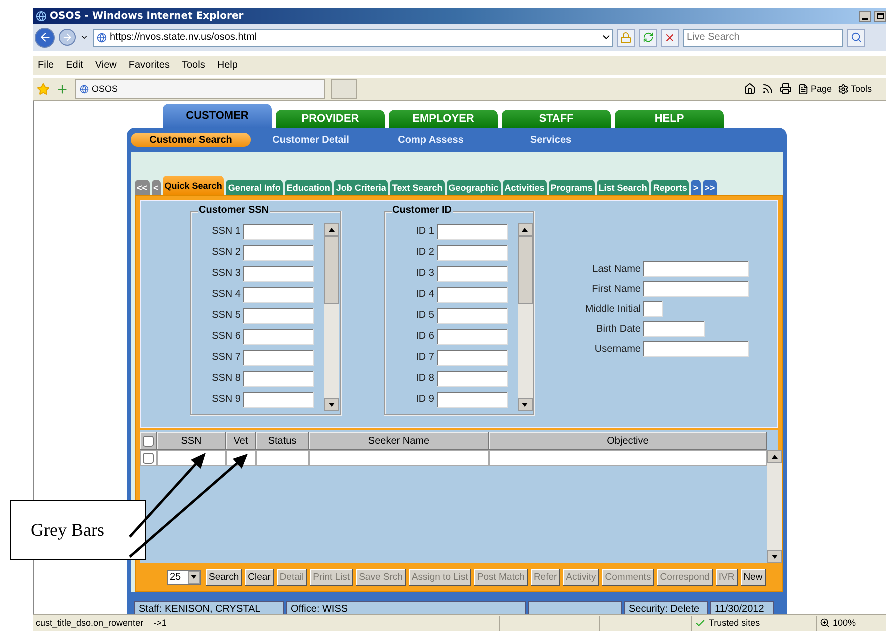 This screenshot has width=886, height=631. I want to click on column-header: Seeker Name, so click(399, 441).